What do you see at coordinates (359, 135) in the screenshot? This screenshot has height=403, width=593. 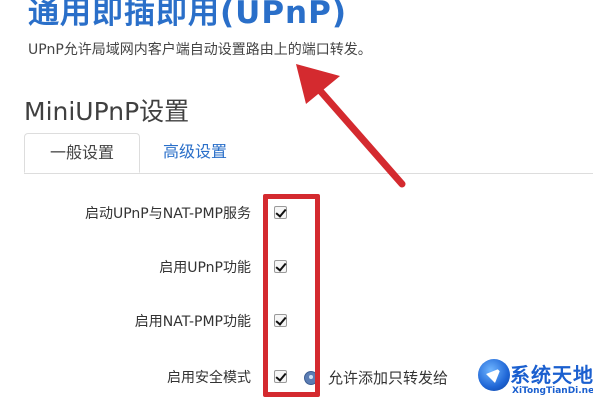 I see `arrow-shaft` at bounding box center [359, 135].